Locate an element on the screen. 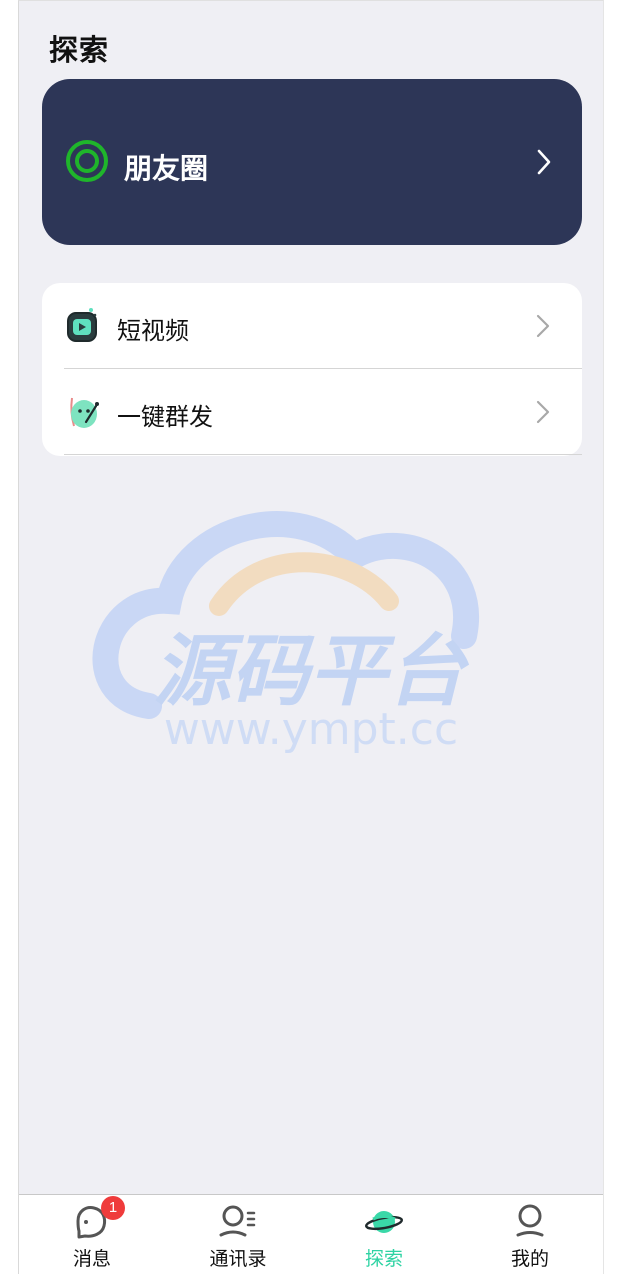 Image resolution: width=619 pixels, height=1276 pixels. broadcast-icon is located at coordinates (84, 412).